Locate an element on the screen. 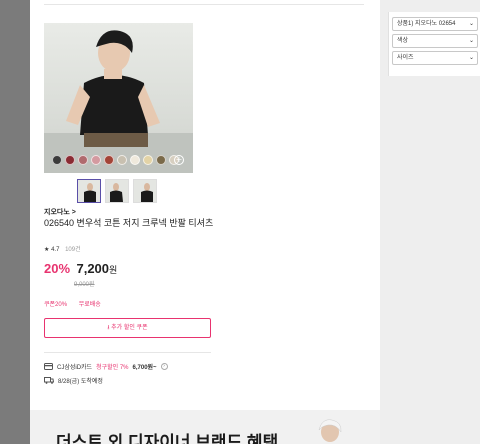 The height and width of the screenshot is (444, 480). more-colors-icon: + is located at coordinates (179, 160).